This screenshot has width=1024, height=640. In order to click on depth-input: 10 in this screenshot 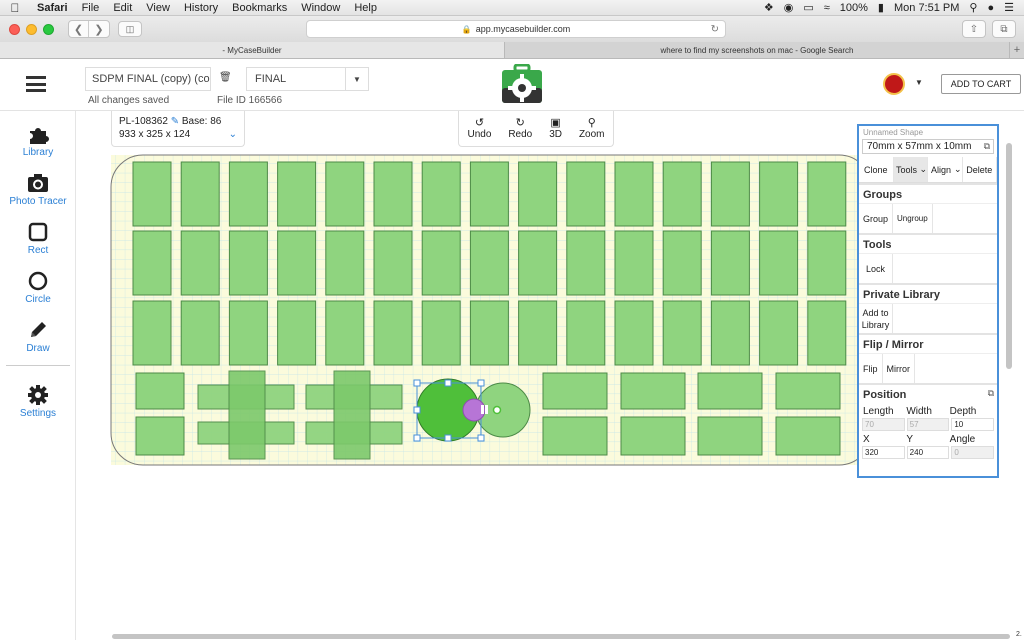, I will do `click(973, 424)`.